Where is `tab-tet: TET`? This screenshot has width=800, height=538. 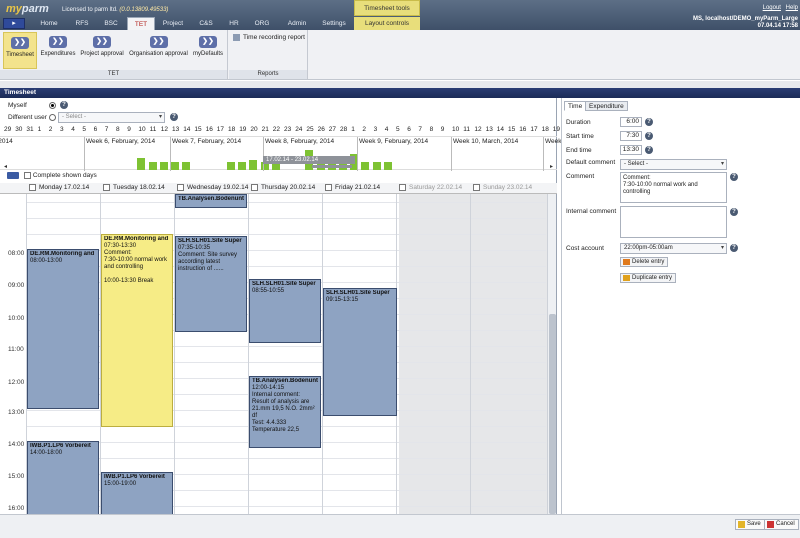 tab-tet: TET is located at coordinates (141, 23).